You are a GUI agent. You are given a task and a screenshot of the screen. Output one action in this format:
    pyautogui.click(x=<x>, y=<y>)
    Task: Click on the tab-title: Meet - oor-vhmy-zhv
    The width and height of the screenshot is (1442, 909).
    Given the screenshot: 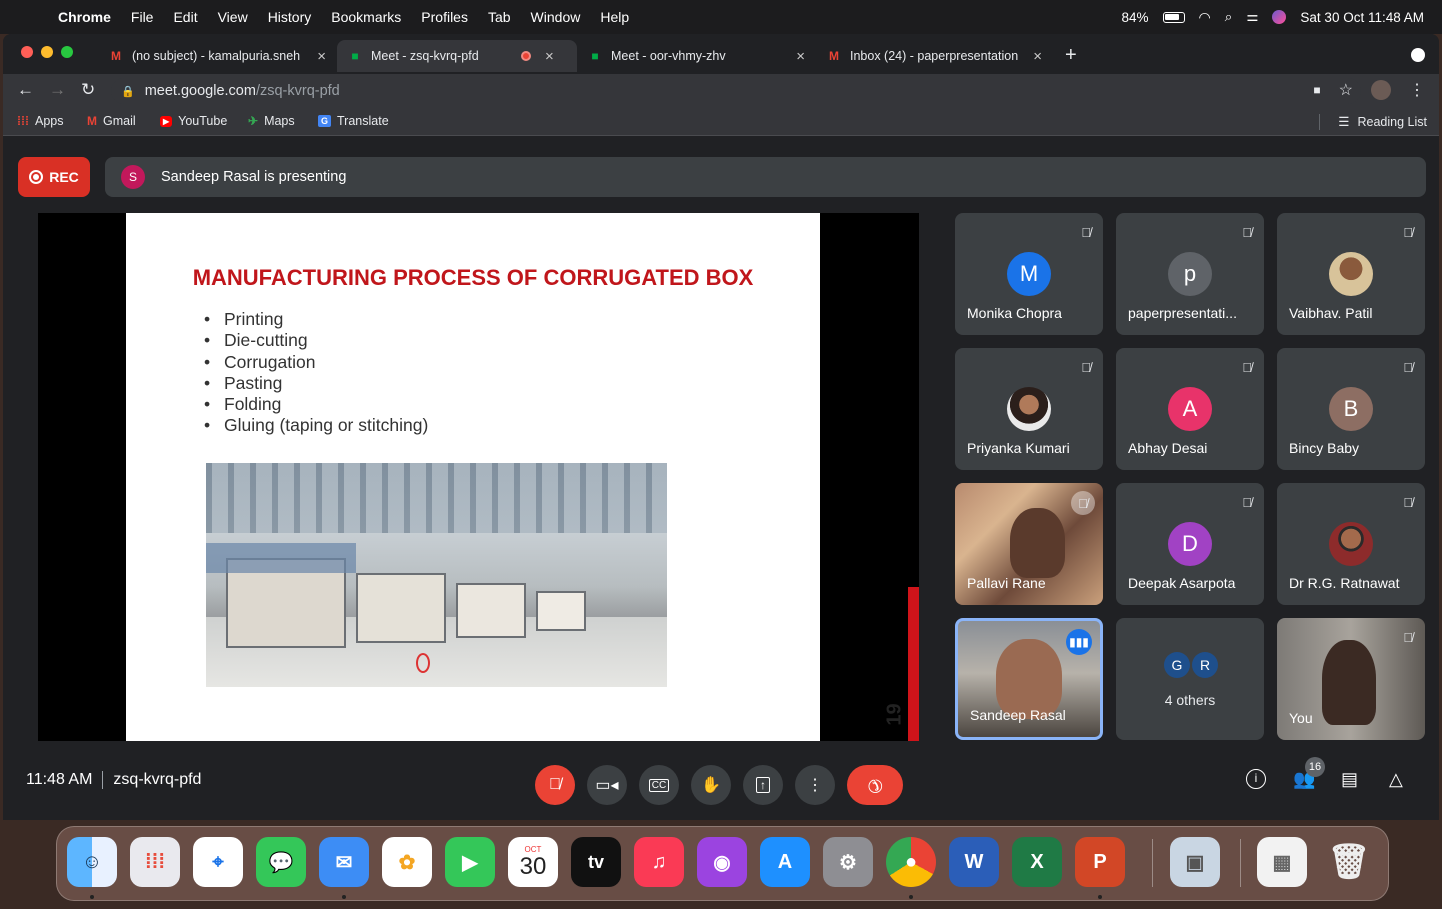 What is the action you would take?
    pyautogui.click(x=668, y=56)
    